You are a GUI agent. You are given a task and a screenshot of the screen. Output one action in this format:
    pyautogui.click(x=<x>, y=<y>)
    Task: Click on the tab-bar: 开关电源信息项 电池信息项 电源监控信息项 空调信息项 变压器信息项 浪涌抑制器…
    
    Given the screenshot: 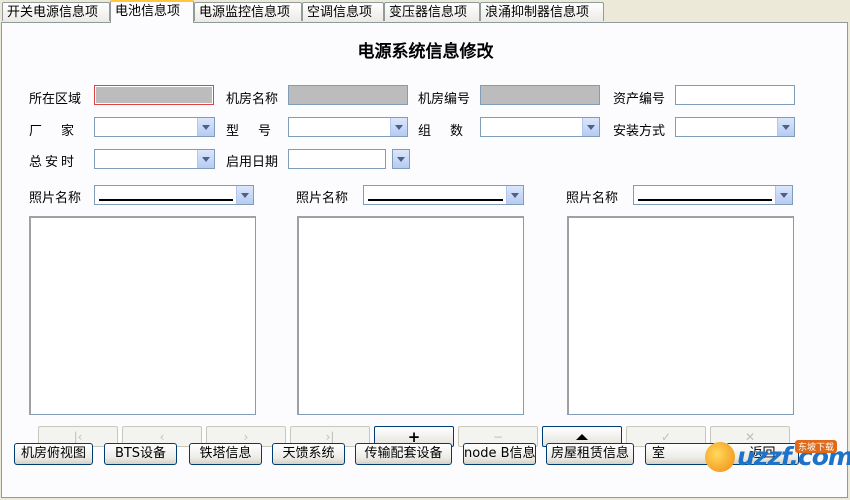 What is the action you would take?
    pyautogui.click(x=425, y=11)
    